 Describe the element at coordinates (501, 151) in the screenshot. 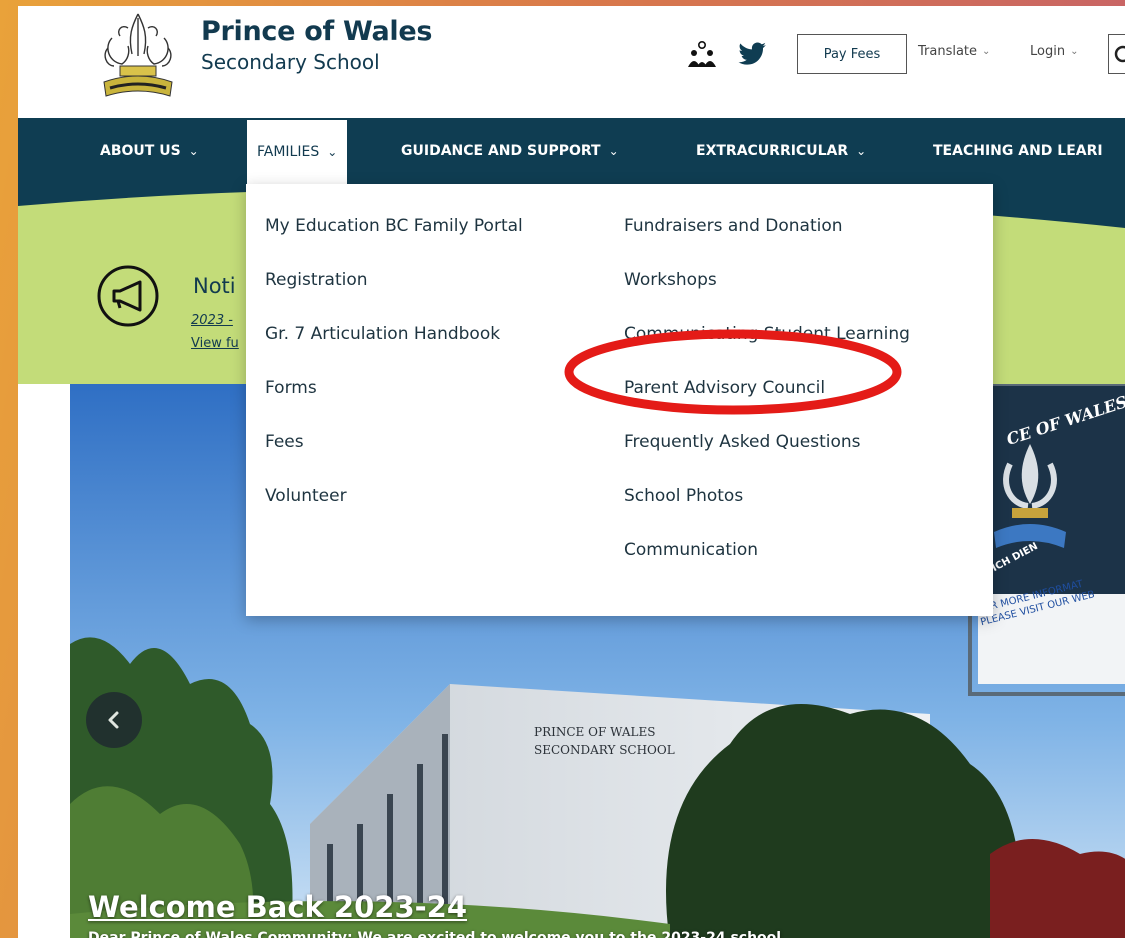

I see `nav-guidance-label: GUIDANCE AND SUPPORT` at that location.